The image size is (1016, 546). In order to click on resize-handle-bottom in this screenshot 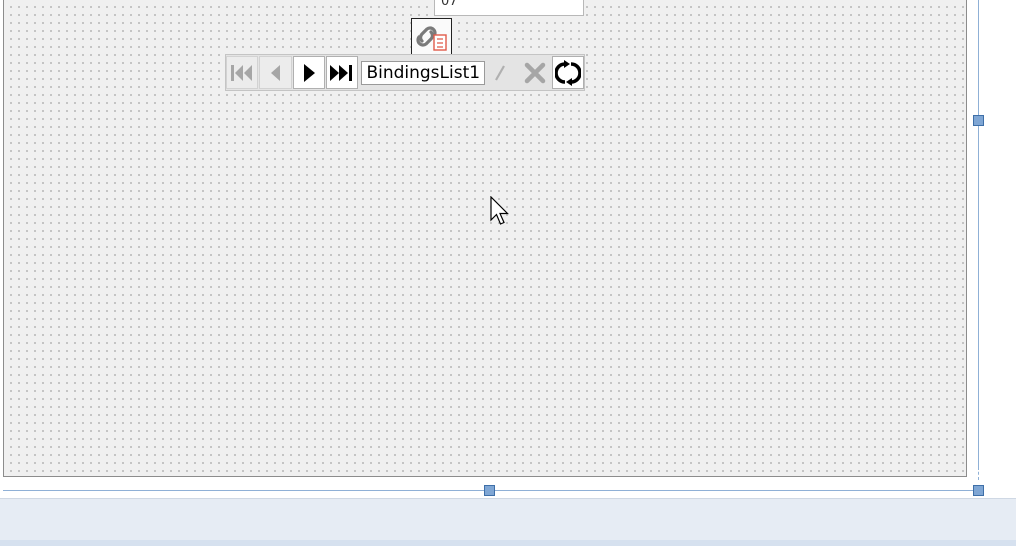, I will do `click(489, 490)`.